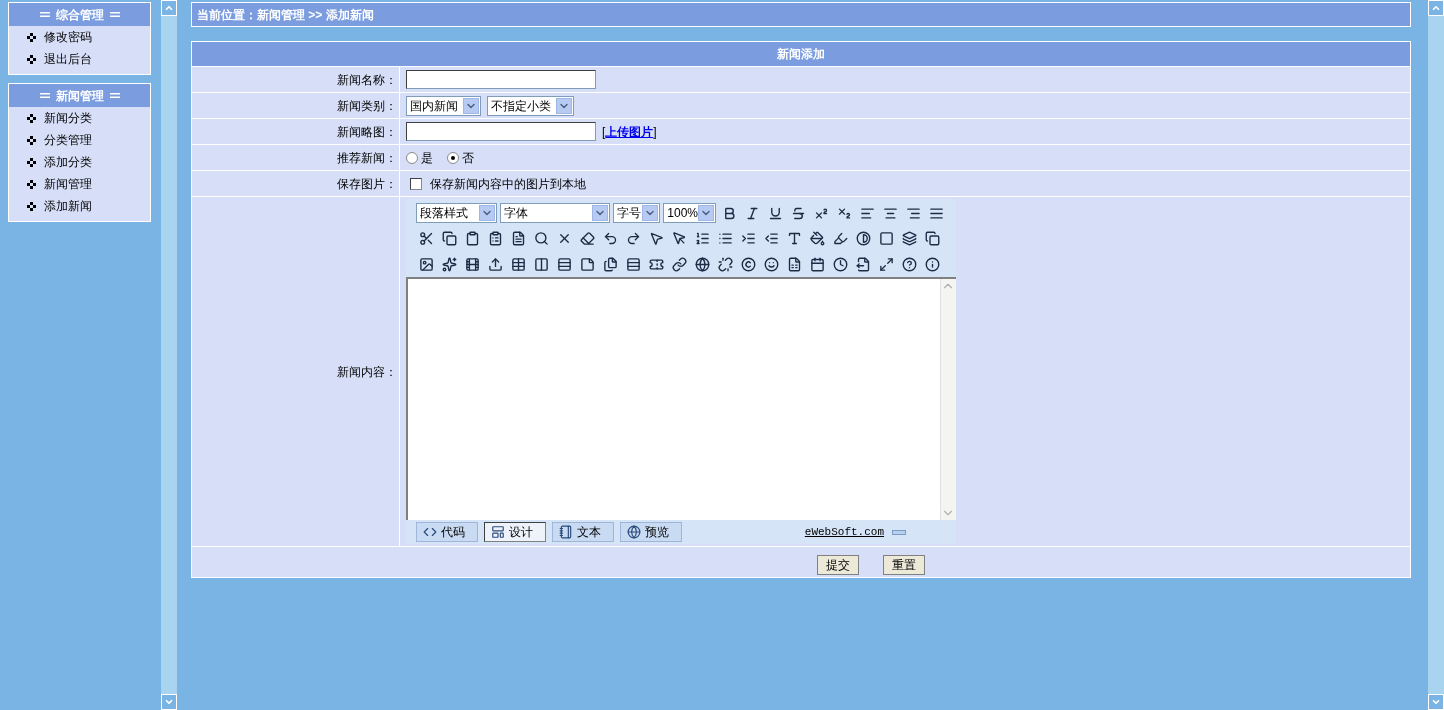 Image resolution: width=1444 pixels, height=710 pixels. What do you see at coordinates (449, 264) in the screenshot?
I see `flash-icon` at bounding box center [449, 264].